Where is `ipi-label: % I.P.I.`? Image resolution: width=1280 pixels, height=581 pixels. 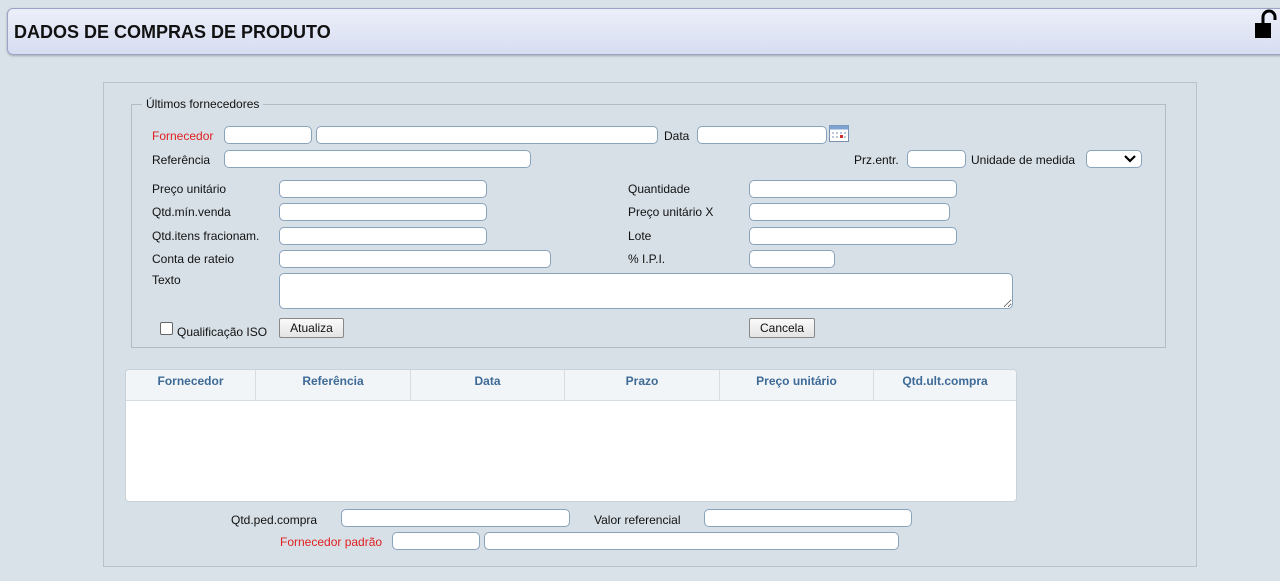
ipi-label: % I.P.I. is located at coordinates (647, 259).